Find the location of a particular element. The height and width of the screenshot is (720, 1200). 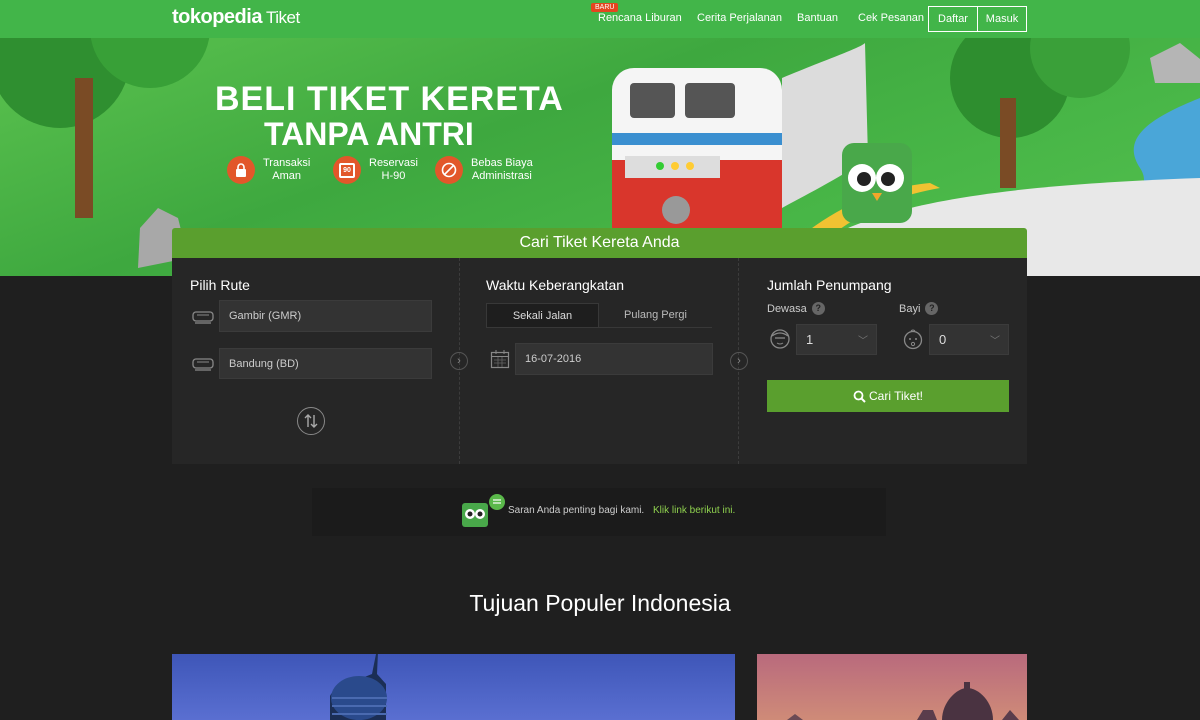

no-fee-icon is located at coordinates (449, 170).